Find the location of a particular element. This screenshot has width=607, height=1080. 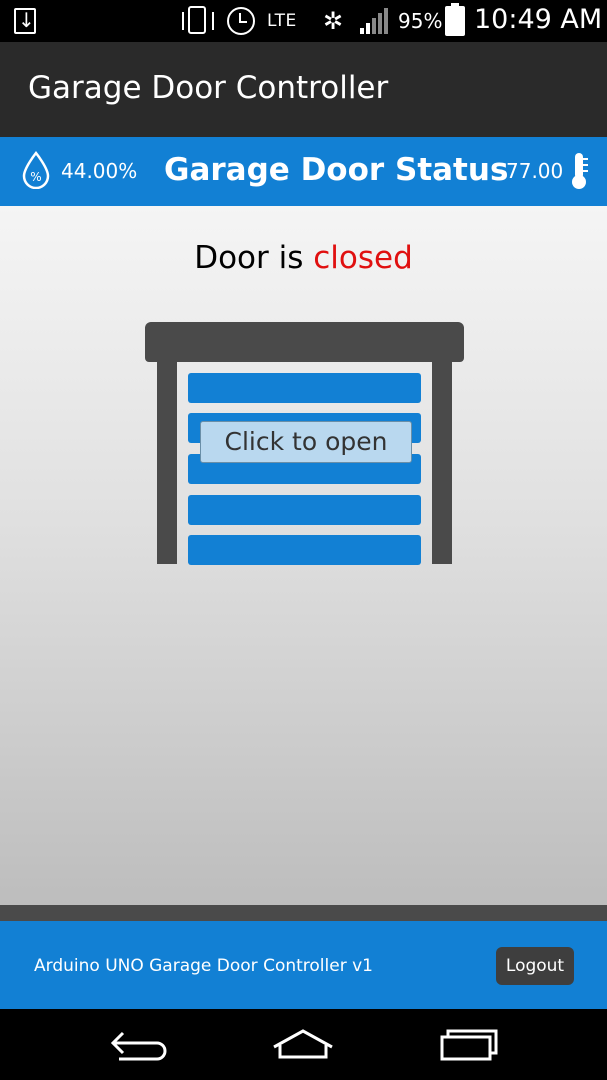

network-type: LTE is located at coordinates (282, 21).